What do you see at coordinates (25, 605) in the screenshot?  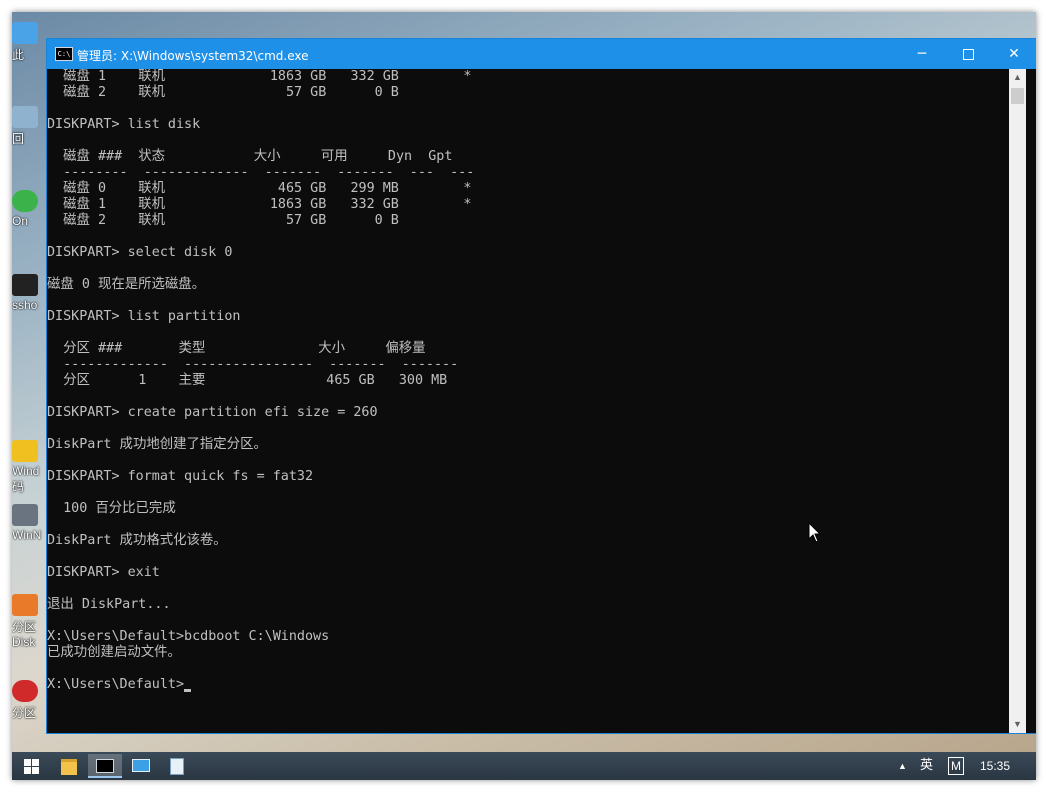 I see `partition-tool-icon` at bounding box center [25, 605].